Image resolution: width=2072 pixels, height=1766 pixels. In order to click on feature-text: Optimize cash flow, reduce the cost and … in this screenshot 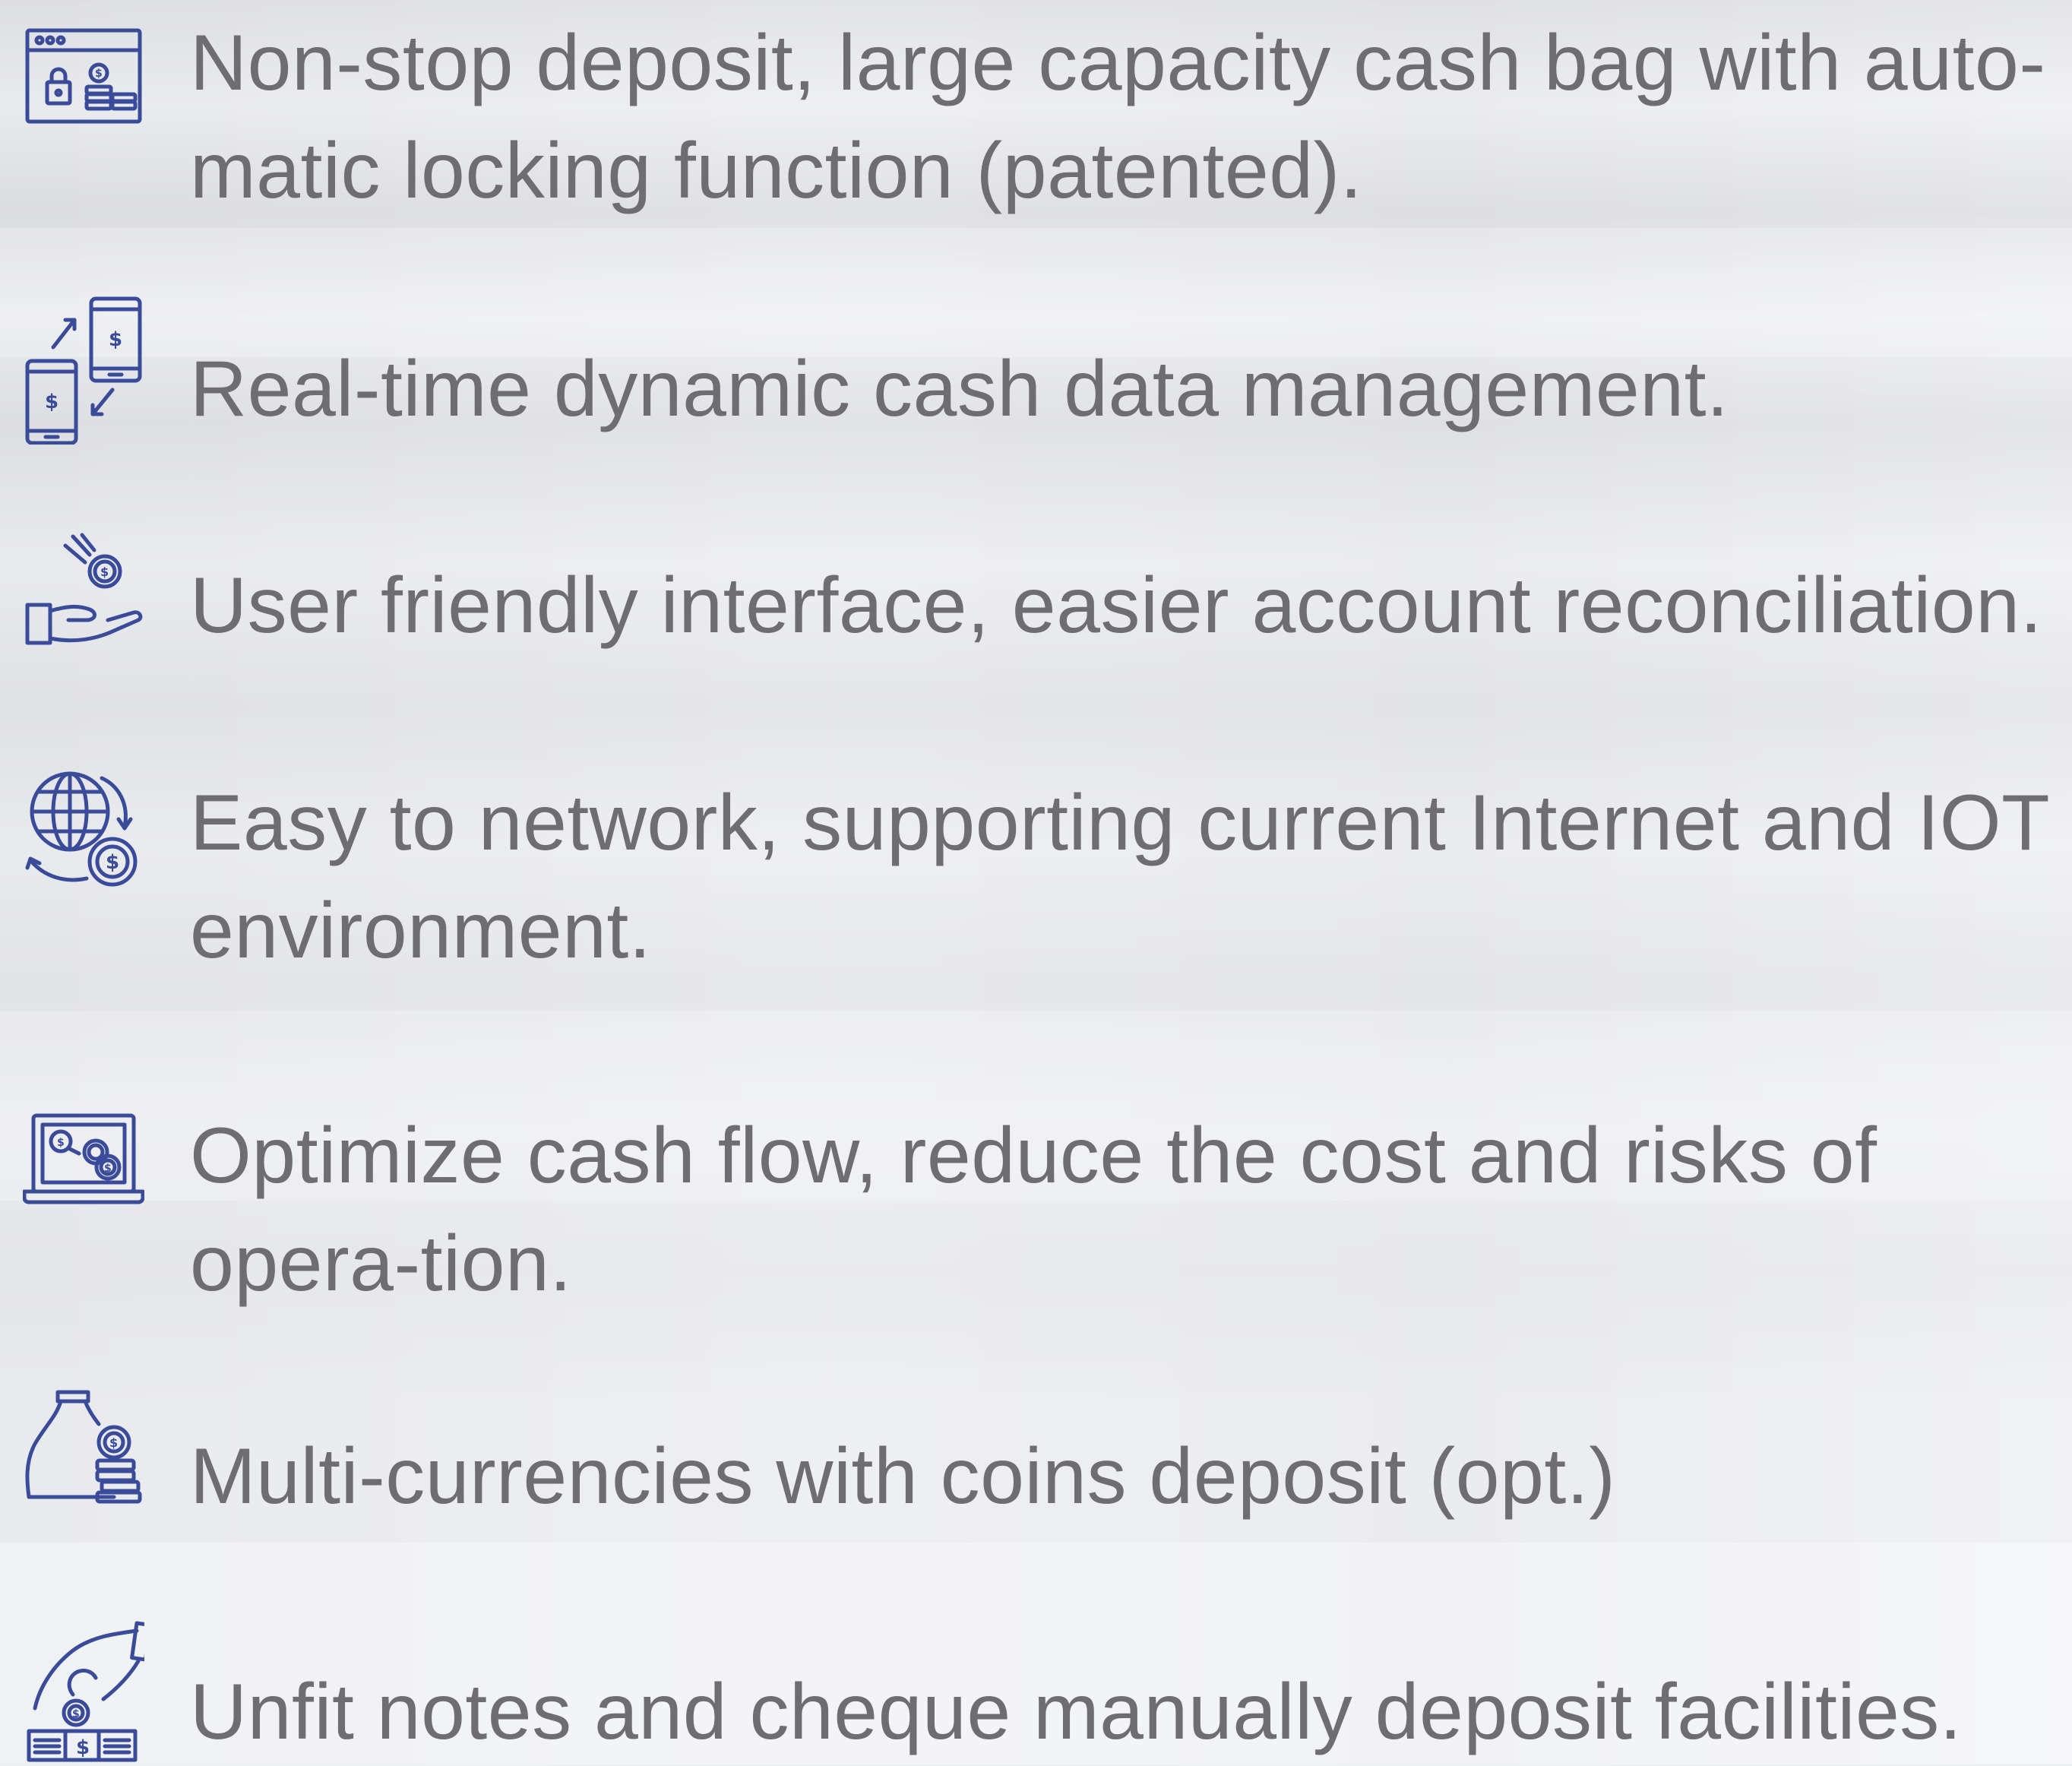, I will do `click(1033, 1210)`.